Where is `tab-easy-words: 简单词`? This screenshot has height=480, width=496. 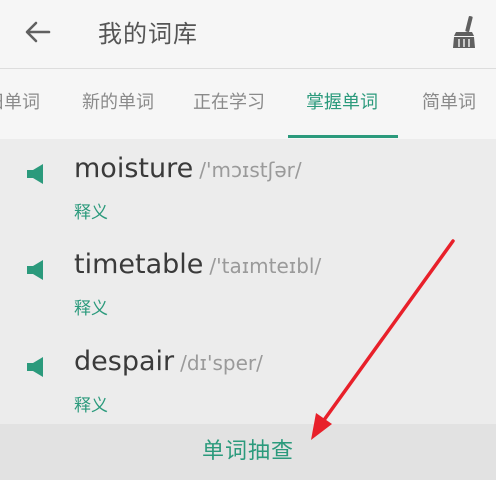 tab-easy-words: 简单词 is located at coordinates (449, 104).